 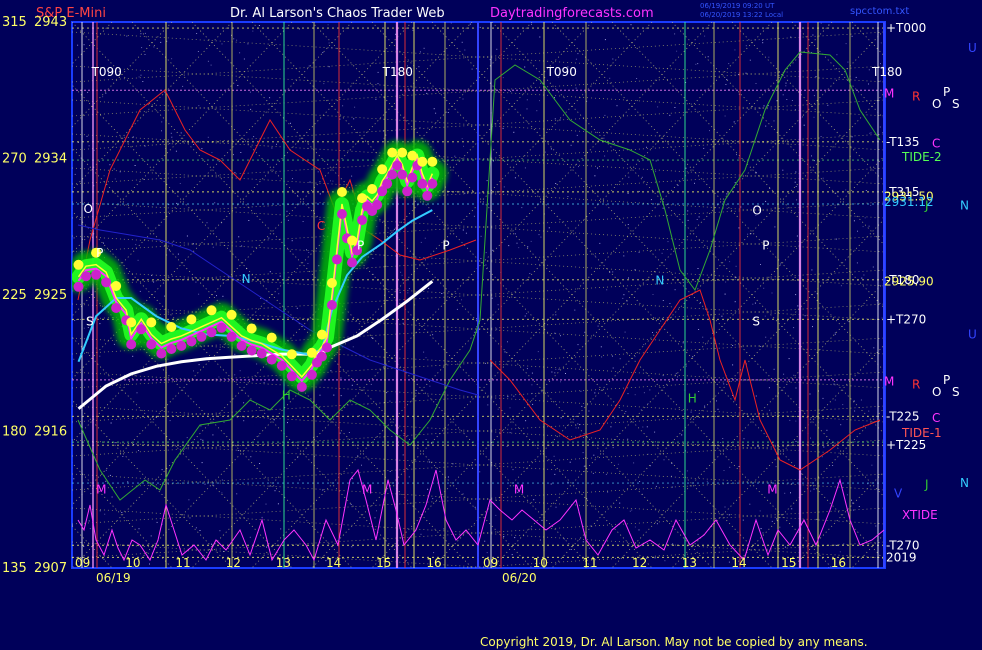 What do you see at coordinates (901, 557) in the screenshot?
I see `right-line-label: 2019` at bounding box center [901, 557].